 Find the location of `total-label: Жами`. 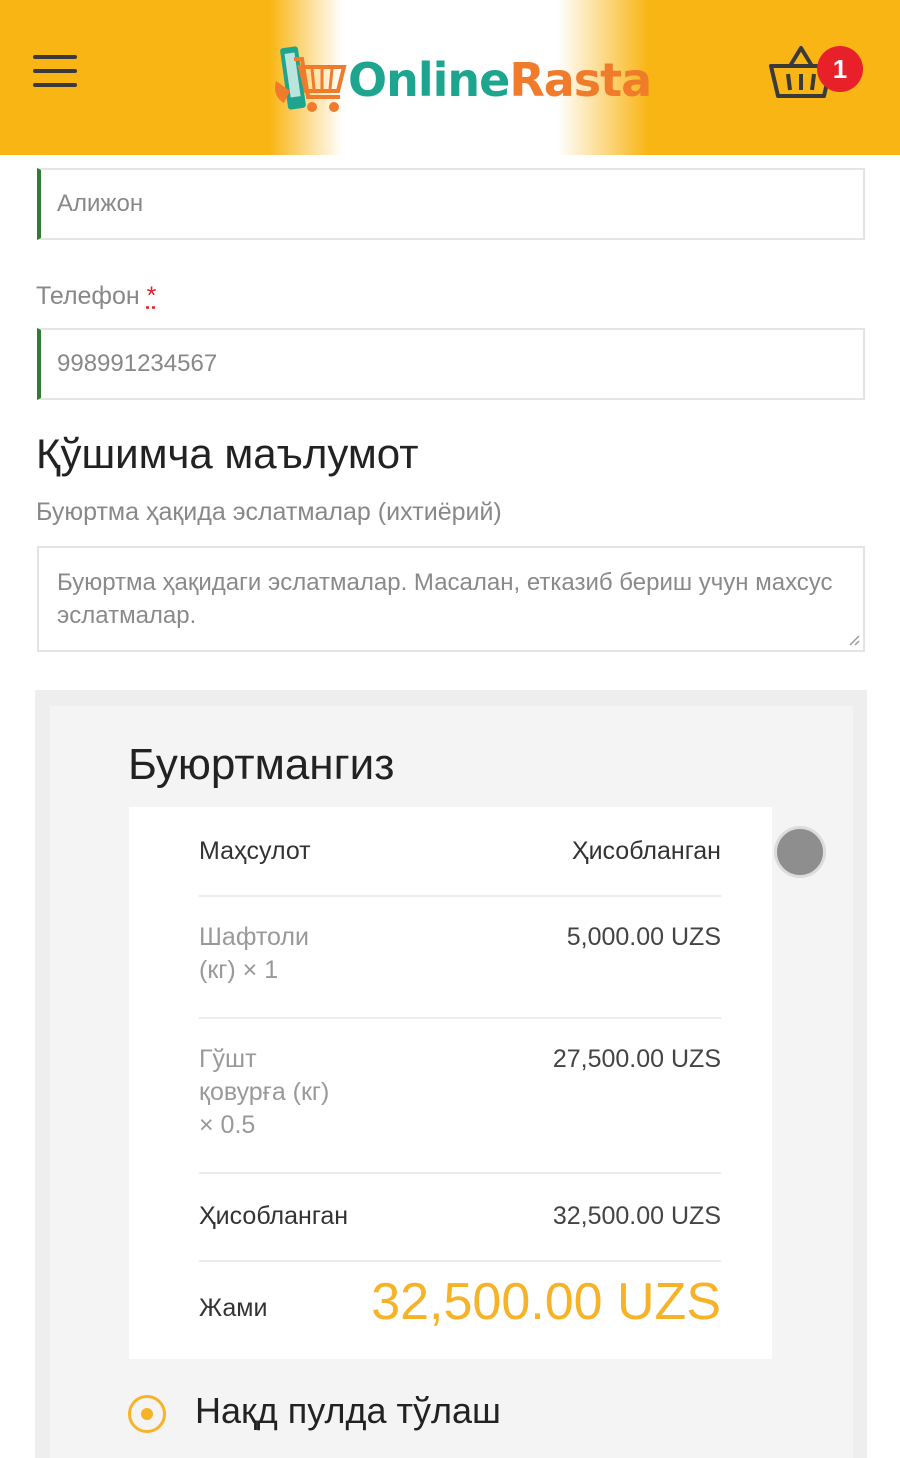

total-label: Жами is located at coordinates (233, 1308).